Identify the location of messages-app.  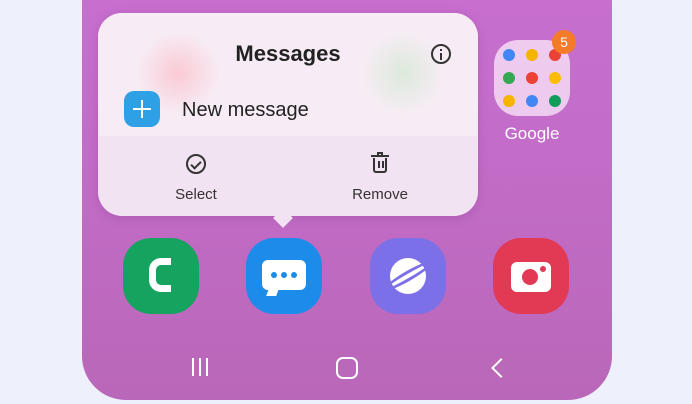
(284, 276).